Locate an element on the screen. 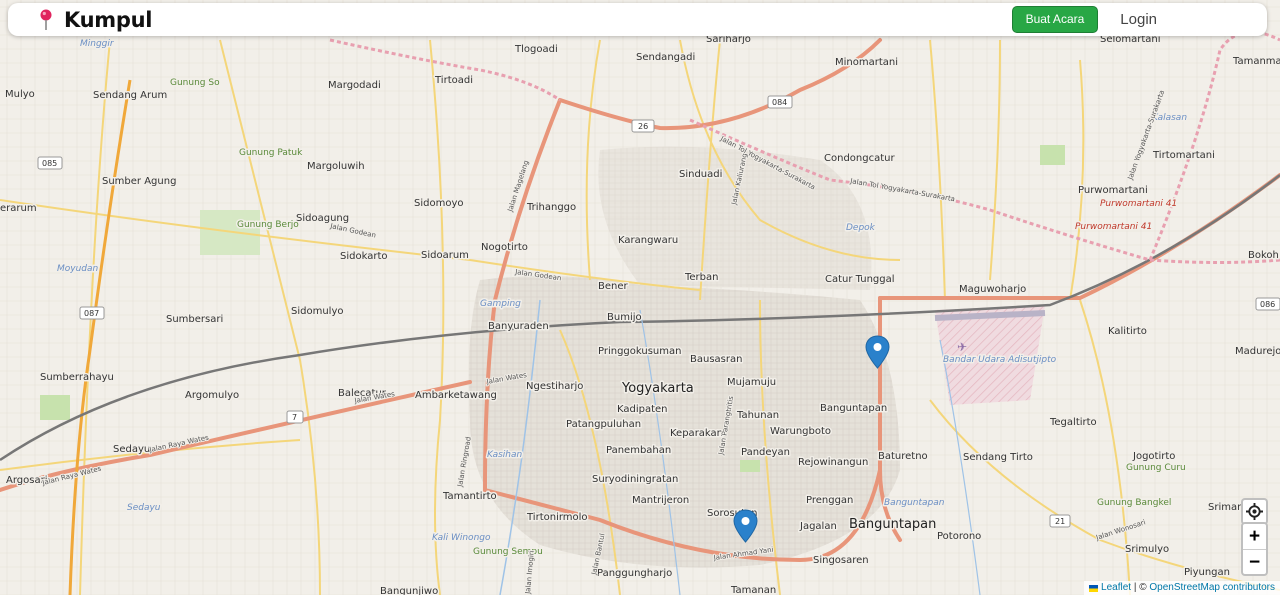 This screenshot has height=595, width=1280. crosshair-icon is located at coordinates (1254, 511).